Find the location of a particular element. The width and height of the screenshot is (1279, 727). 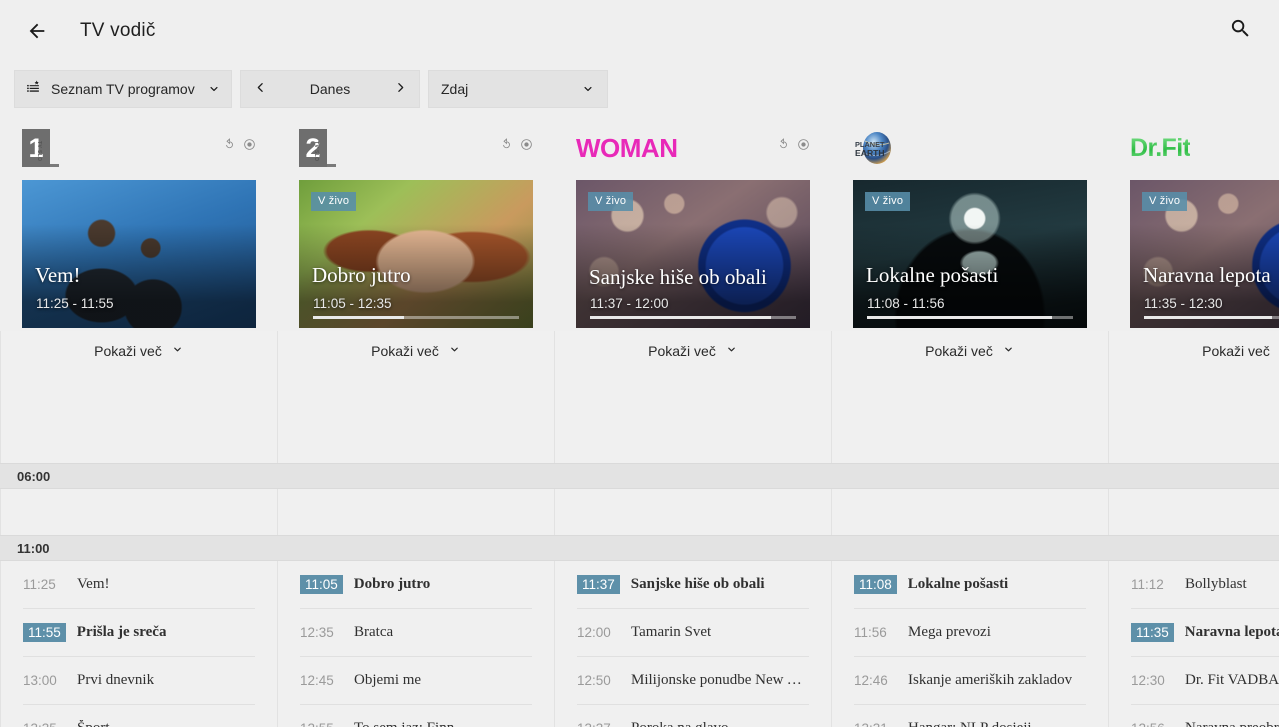

previous-day-button is located at coordinates (260, 89).